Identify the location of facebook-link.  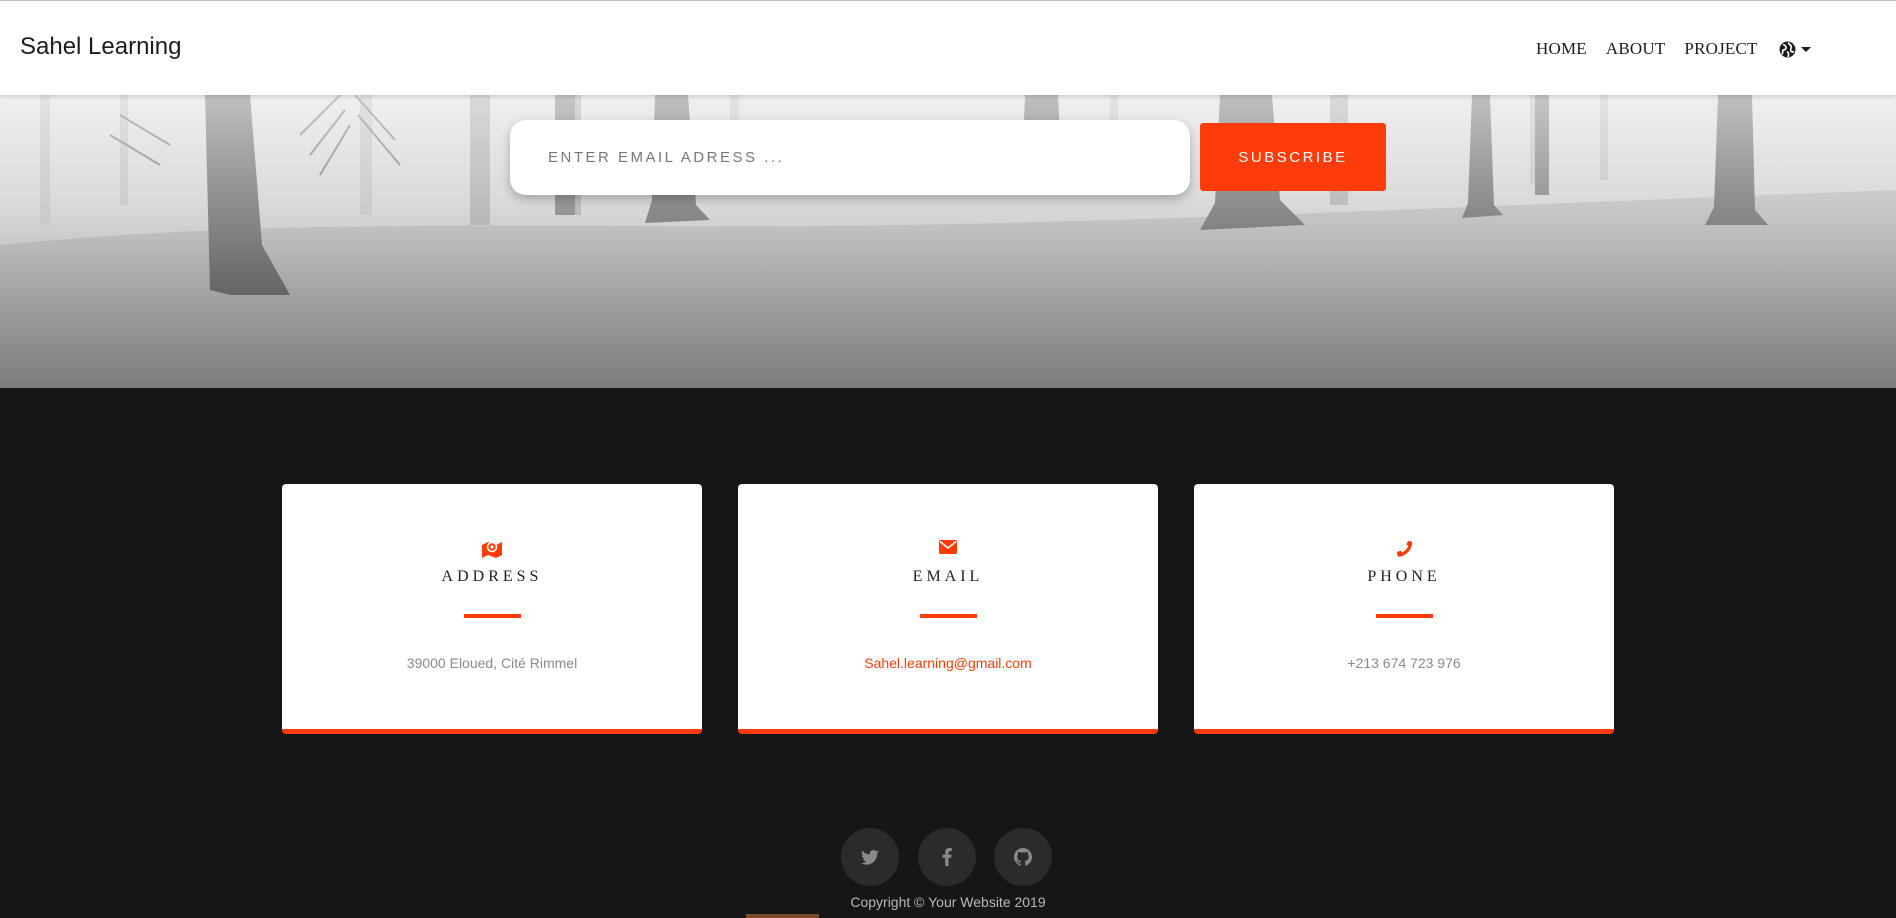
(947, 857).